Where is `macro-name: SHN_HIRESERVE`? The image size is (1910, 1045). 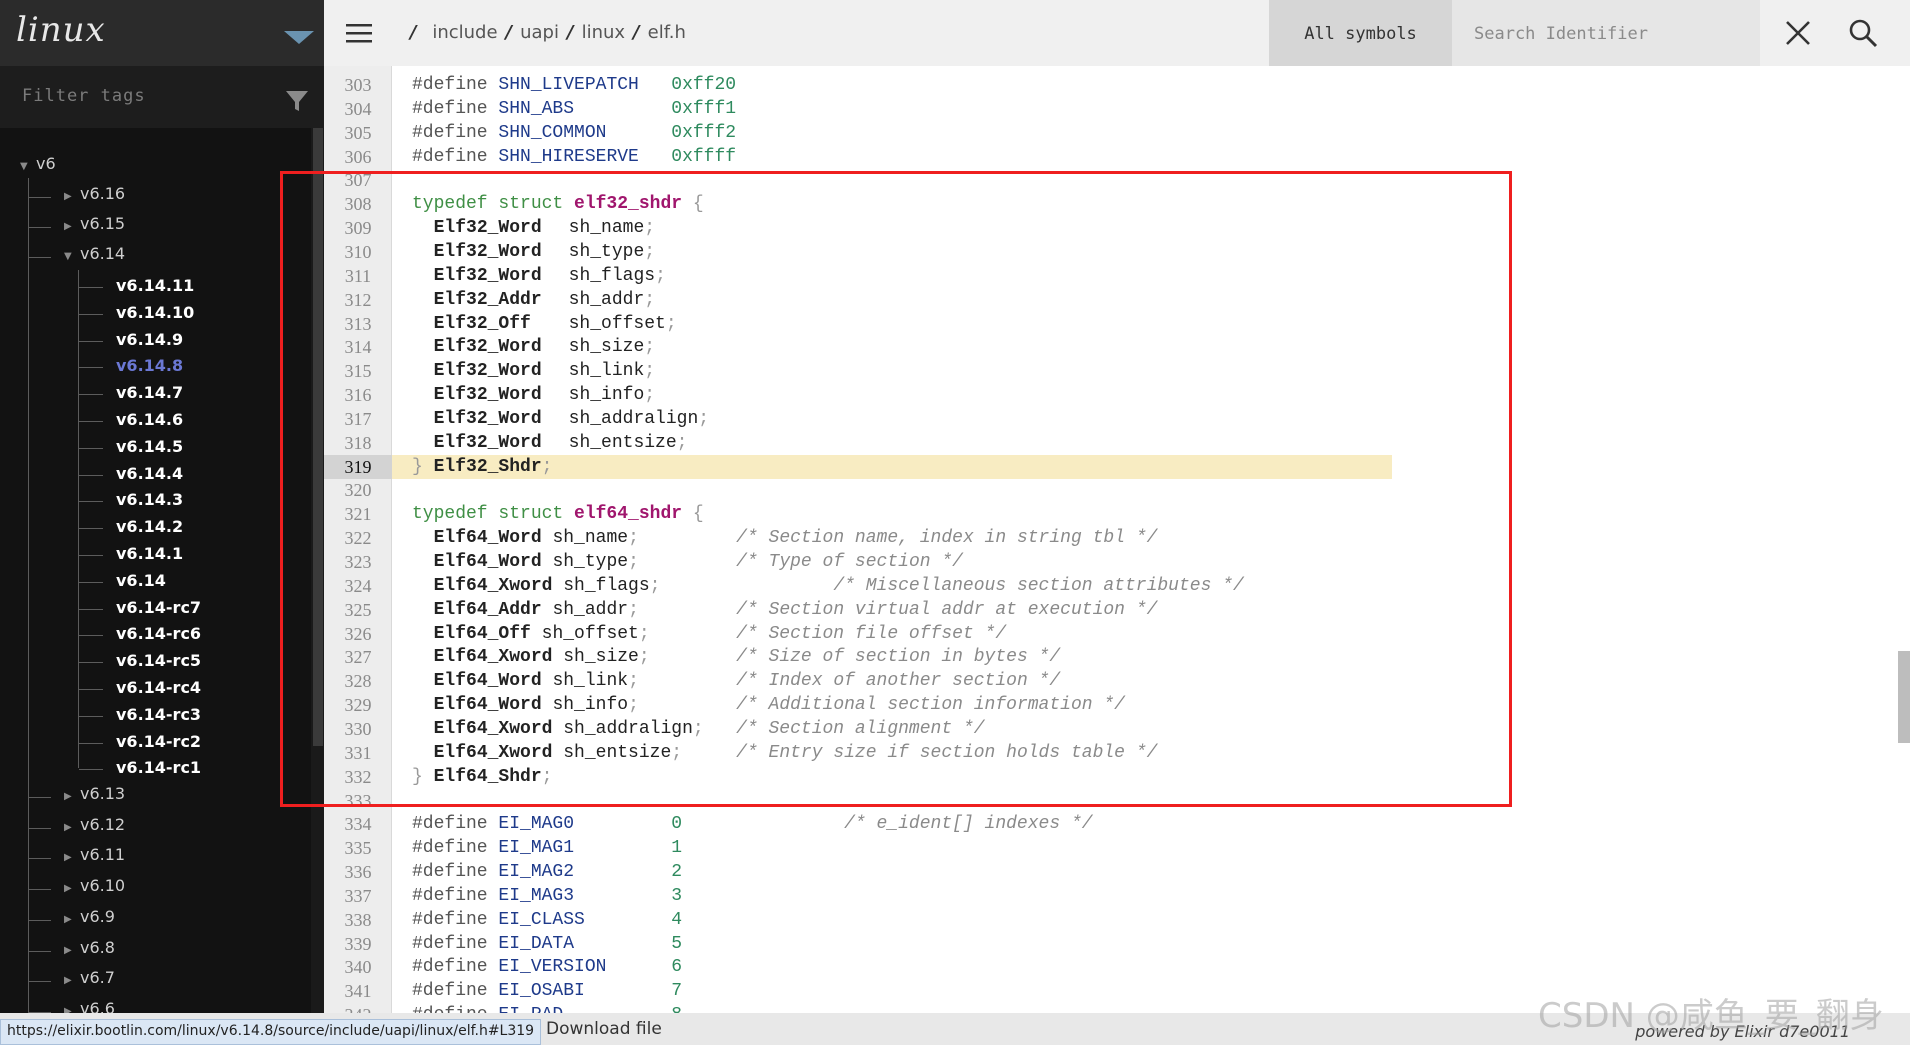
macro-name: SHN_HIRESERVE is located at coordinates (568, 157).